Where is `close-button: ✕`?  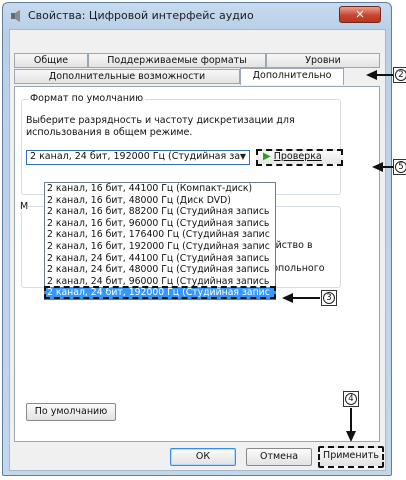 close-button: ✕ is located at coordinates (360, 14).